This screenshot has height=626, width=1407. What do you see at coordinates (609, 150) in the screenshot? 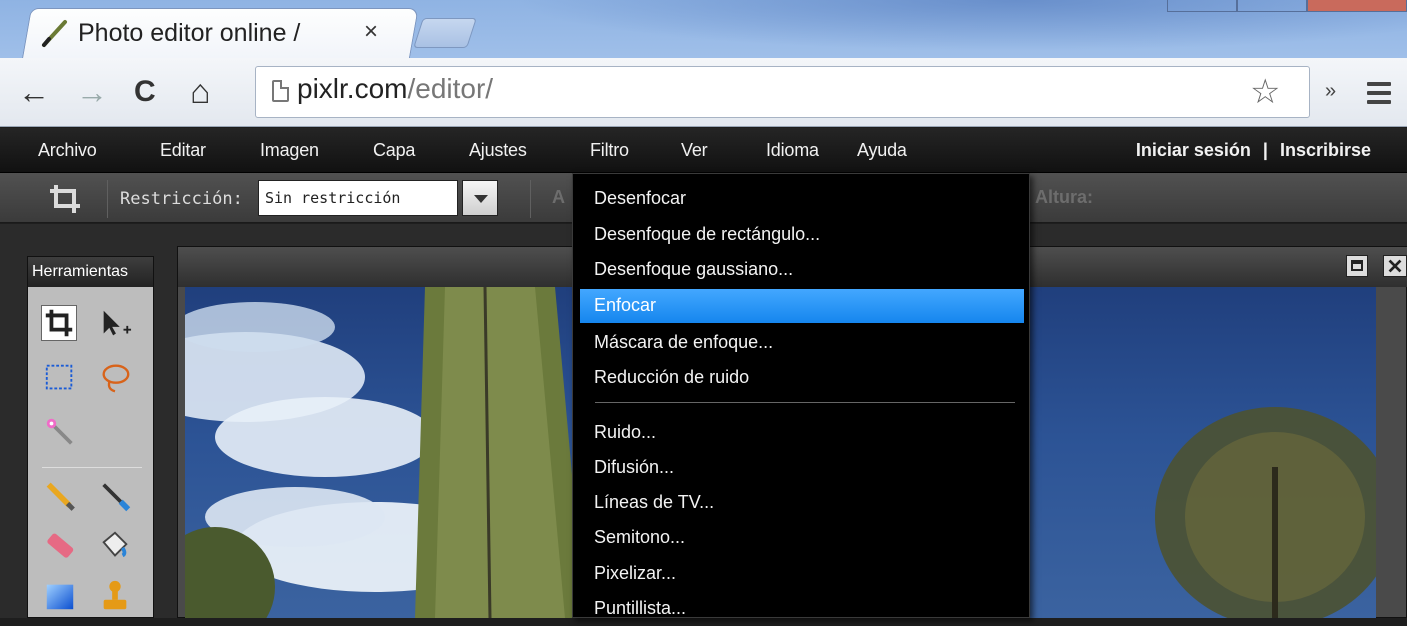
I see `menu-filtro: Filtro` at bounding box center [609, 150].